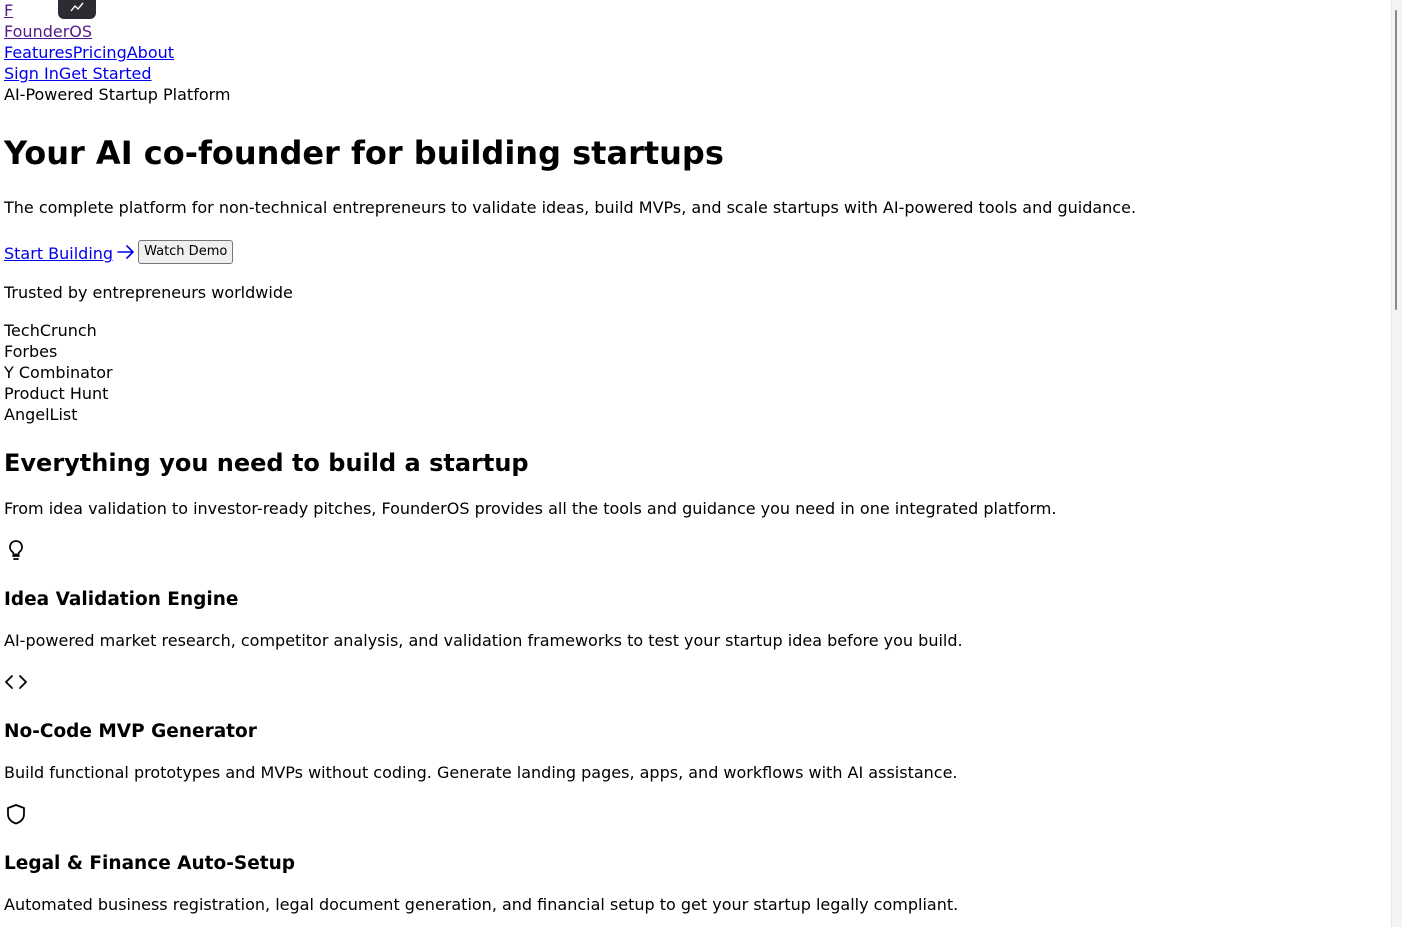 The width and height of the screenshot is (1402, 927). I want to click on floating-widget, so click(77, 9).